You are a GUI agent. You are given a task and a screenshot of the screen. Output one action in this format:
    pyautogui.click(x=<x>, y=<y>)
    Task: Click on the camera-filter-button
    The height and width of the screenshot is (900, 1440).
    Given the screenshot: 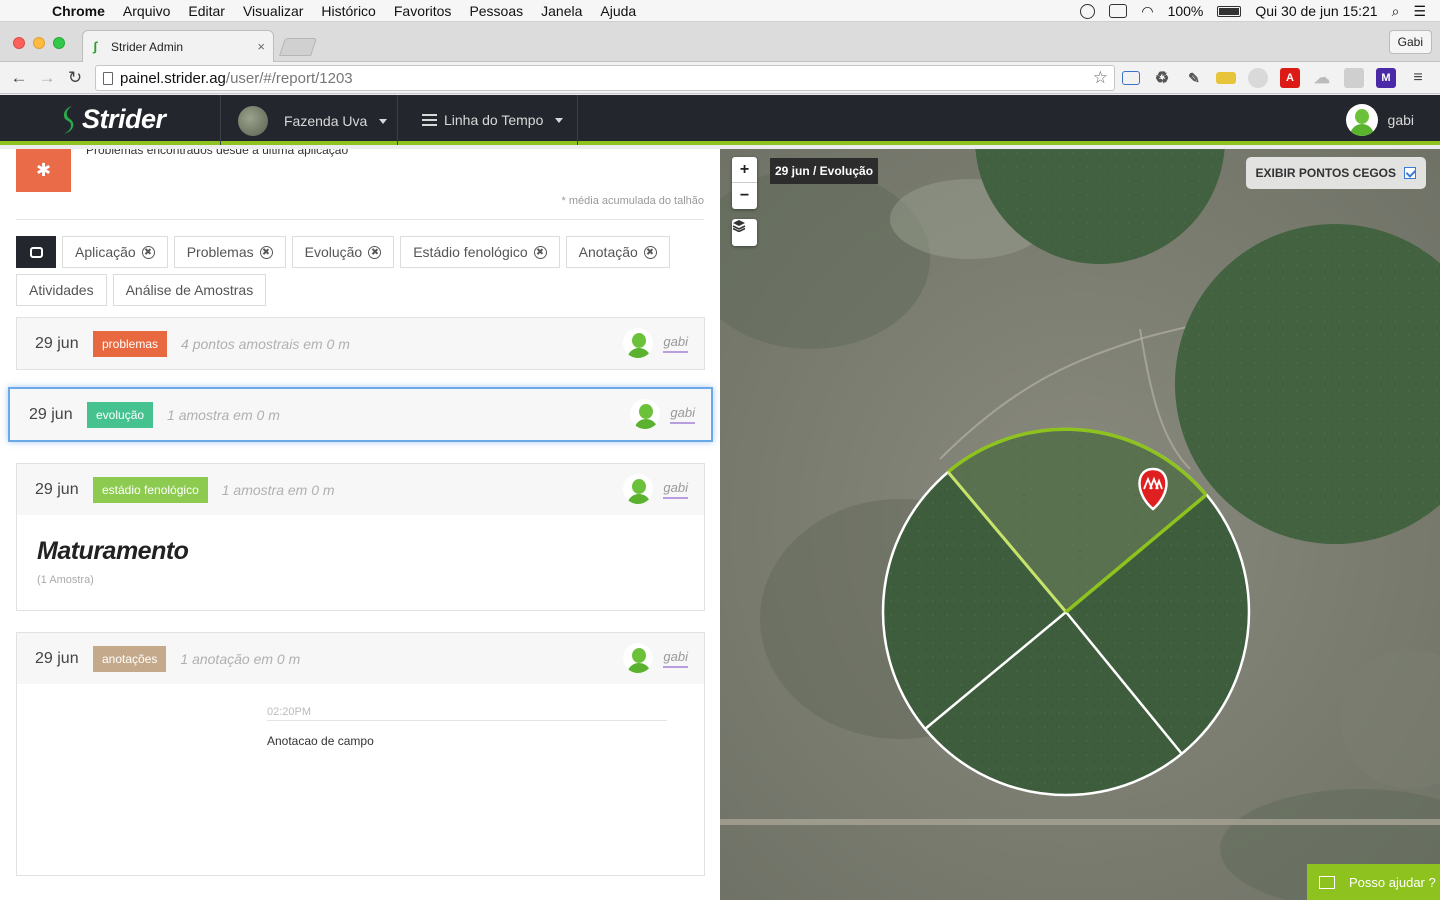 What is the action you would take?
    pyautogui.click(x=36, y=252)
    